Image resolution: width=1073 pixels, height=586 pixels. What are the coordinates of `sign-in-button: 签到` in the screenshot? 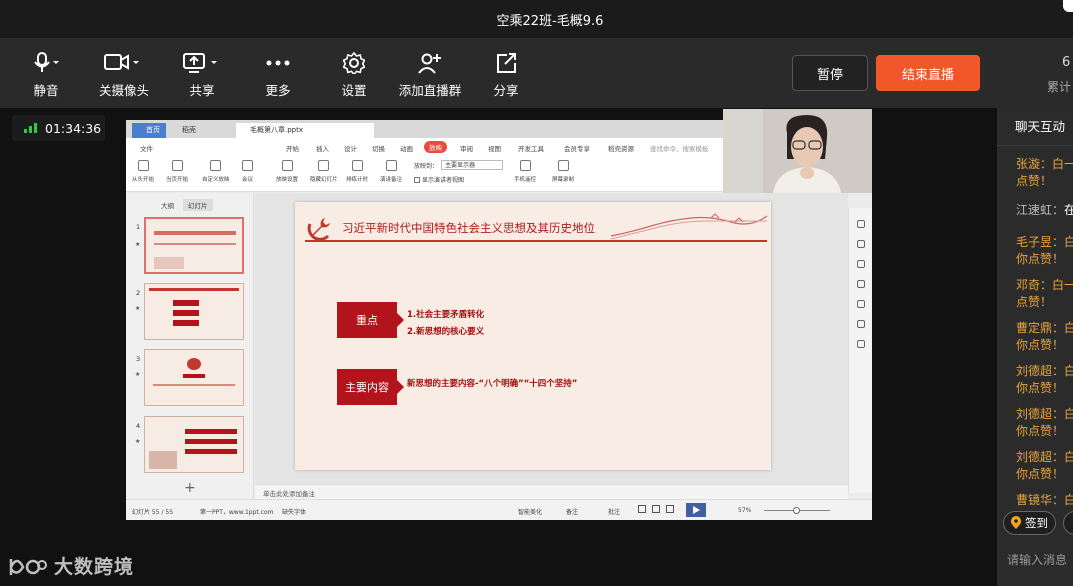 It's located at (1029, 523).